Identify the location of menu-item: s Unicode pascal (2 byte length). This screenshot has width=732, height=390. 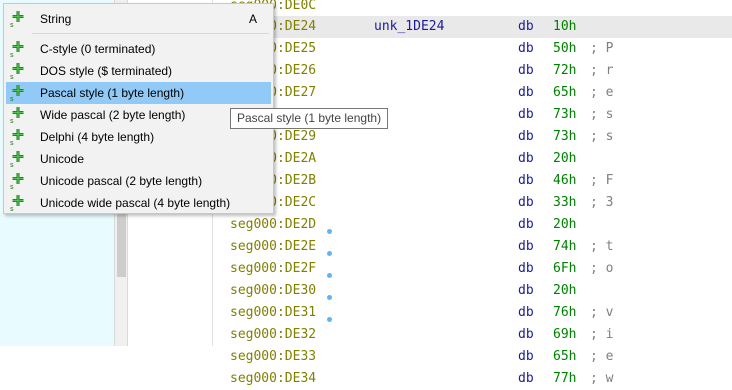
(138, 181).